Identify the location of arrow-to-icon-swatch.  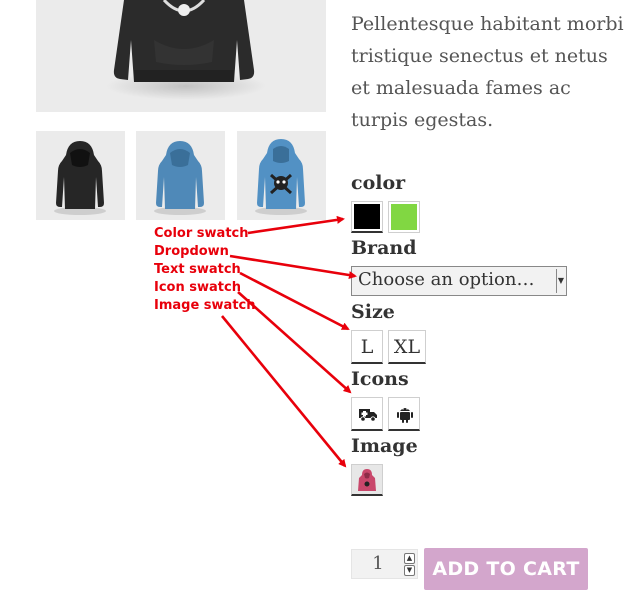
(294, 342).